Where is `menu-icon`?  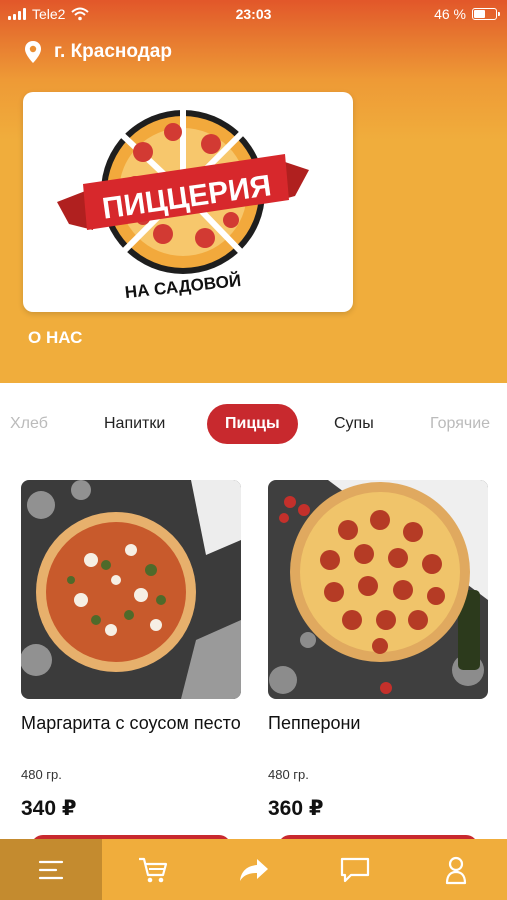
menu-icon is located at coordinates (51, 869).